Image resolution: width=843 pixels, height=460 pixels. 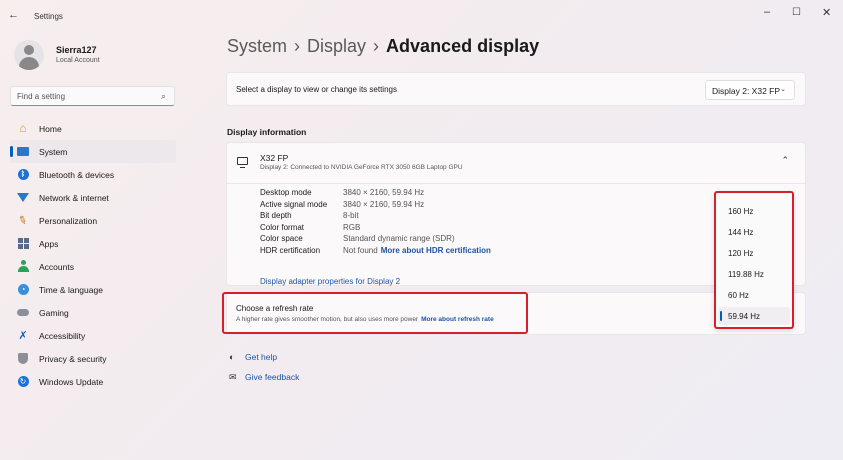 What do you see at coordinates (93, 151) in the screenshot?
I see `sidebar-item-system: System` at bounding box center [93, 151].